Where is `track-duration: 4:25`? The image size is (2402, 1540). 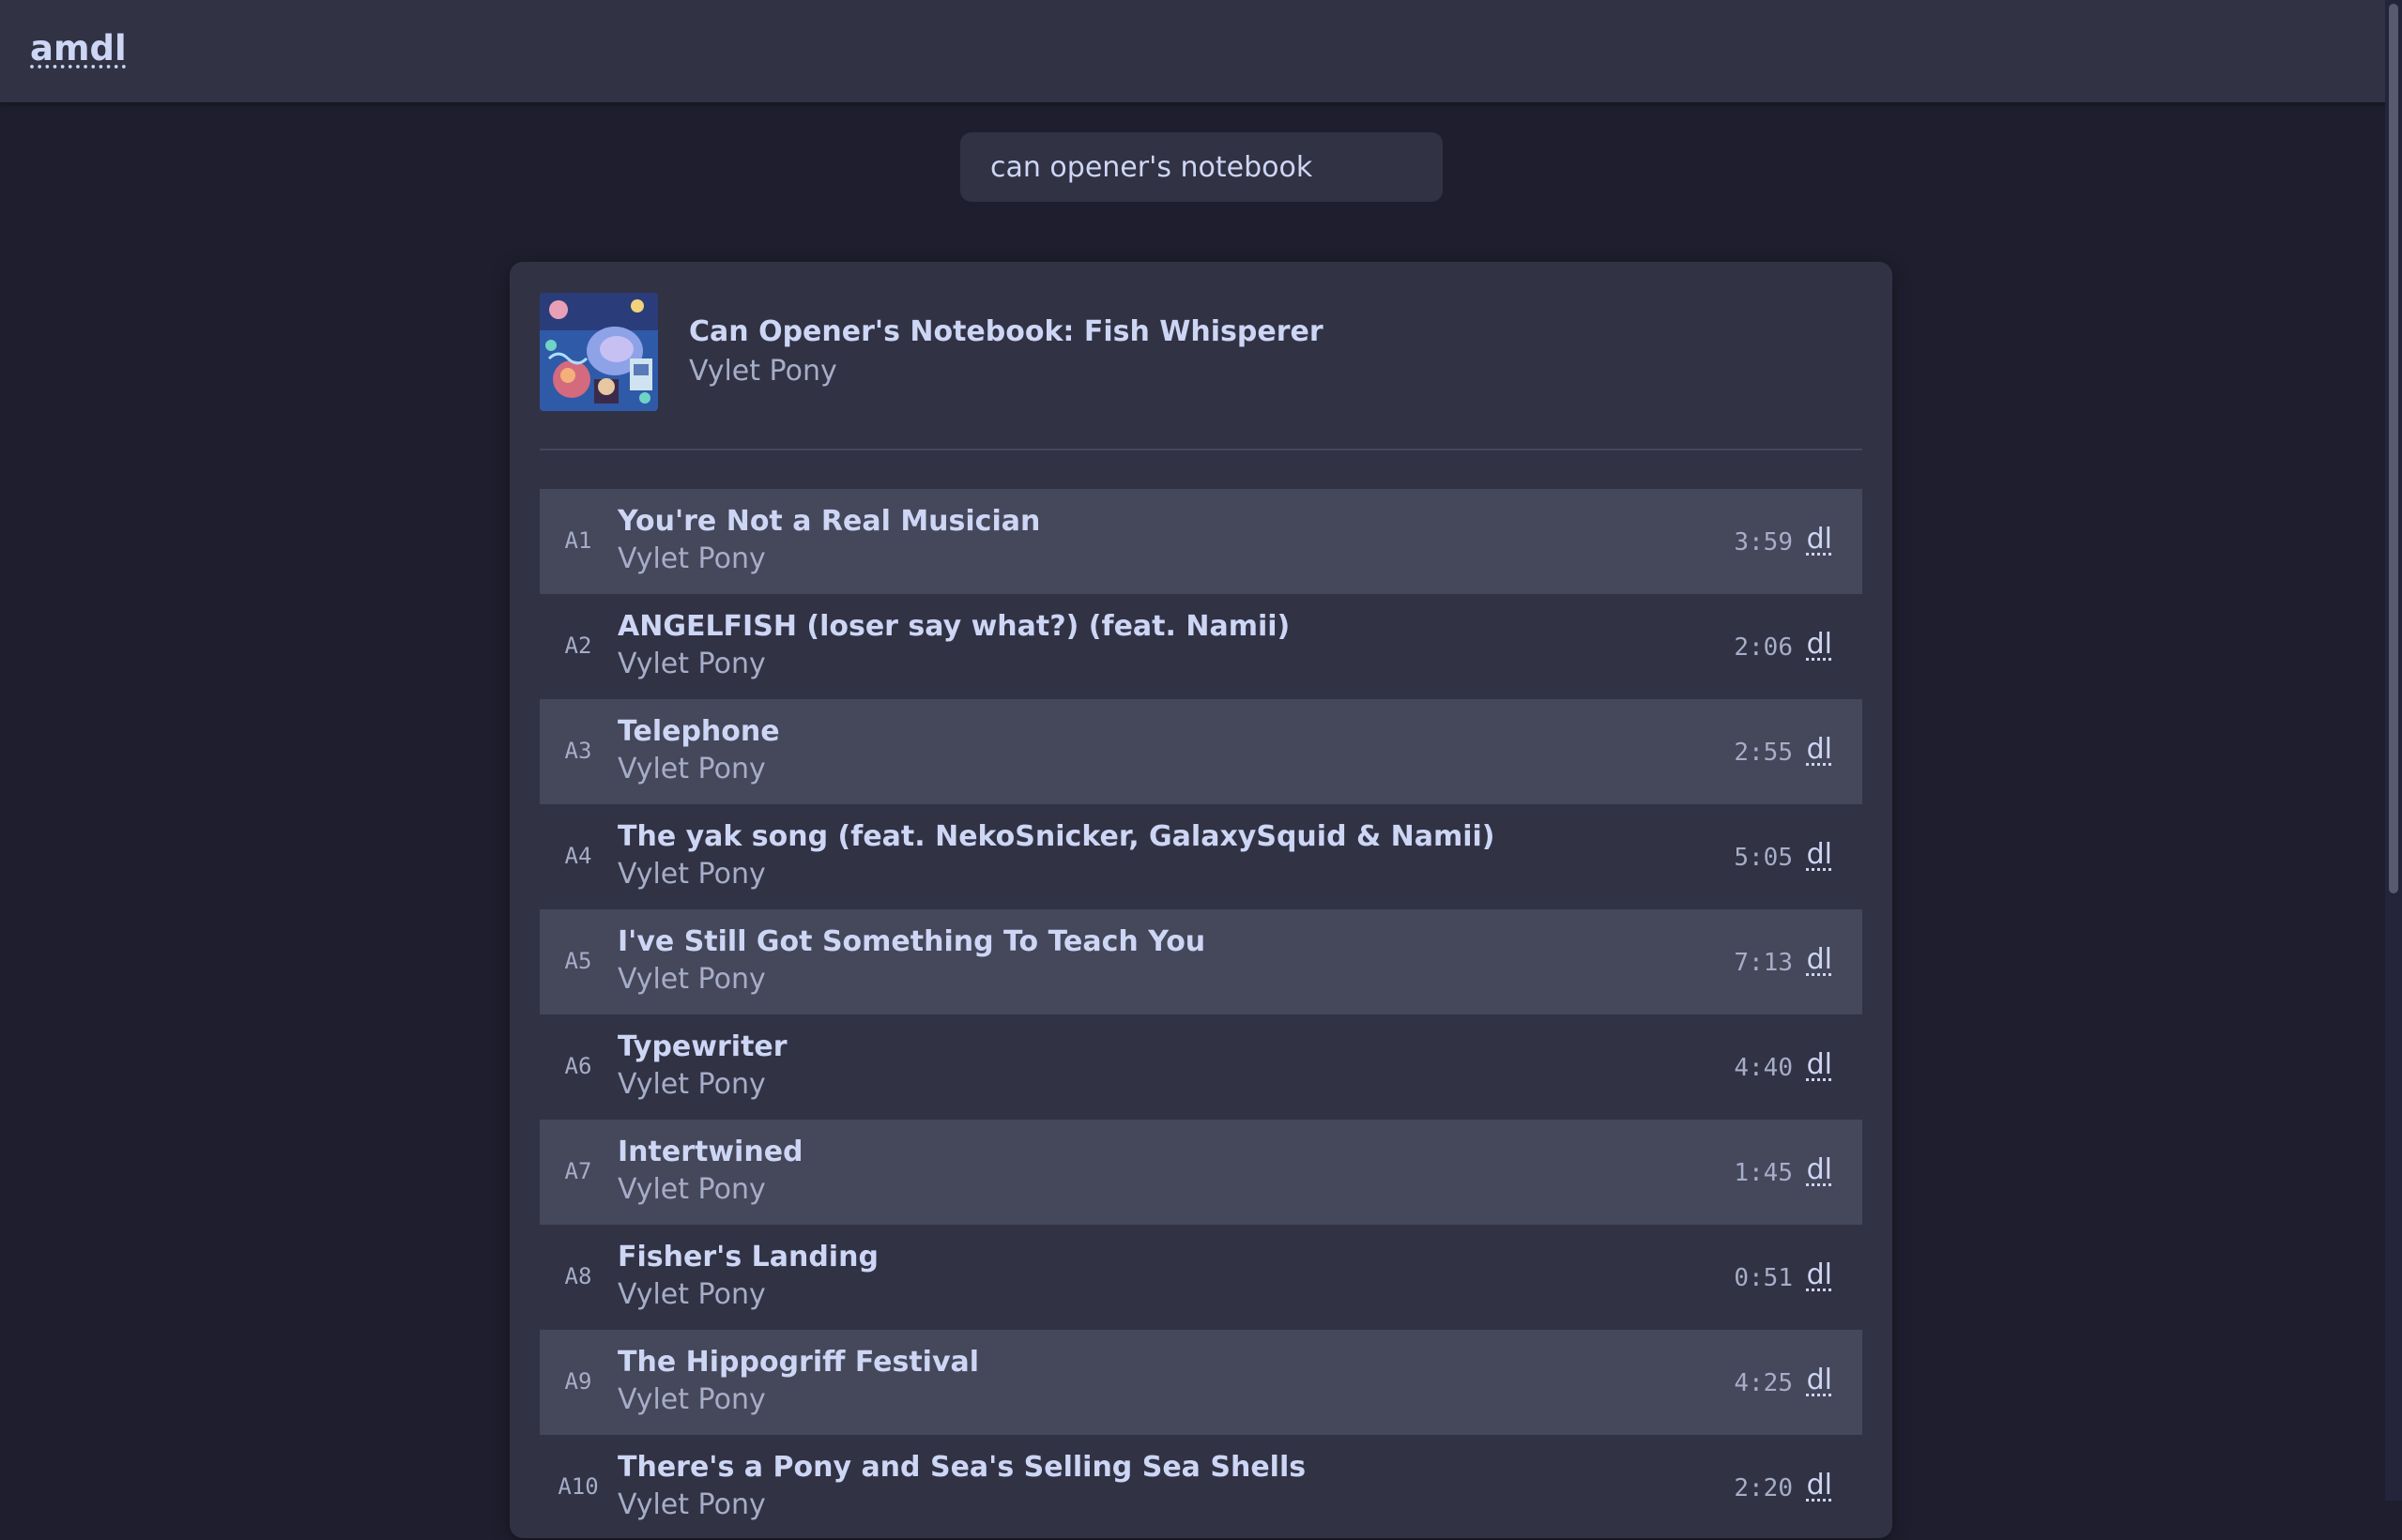 track-duration: 4:25 is located at coordinates (1763, 1383).